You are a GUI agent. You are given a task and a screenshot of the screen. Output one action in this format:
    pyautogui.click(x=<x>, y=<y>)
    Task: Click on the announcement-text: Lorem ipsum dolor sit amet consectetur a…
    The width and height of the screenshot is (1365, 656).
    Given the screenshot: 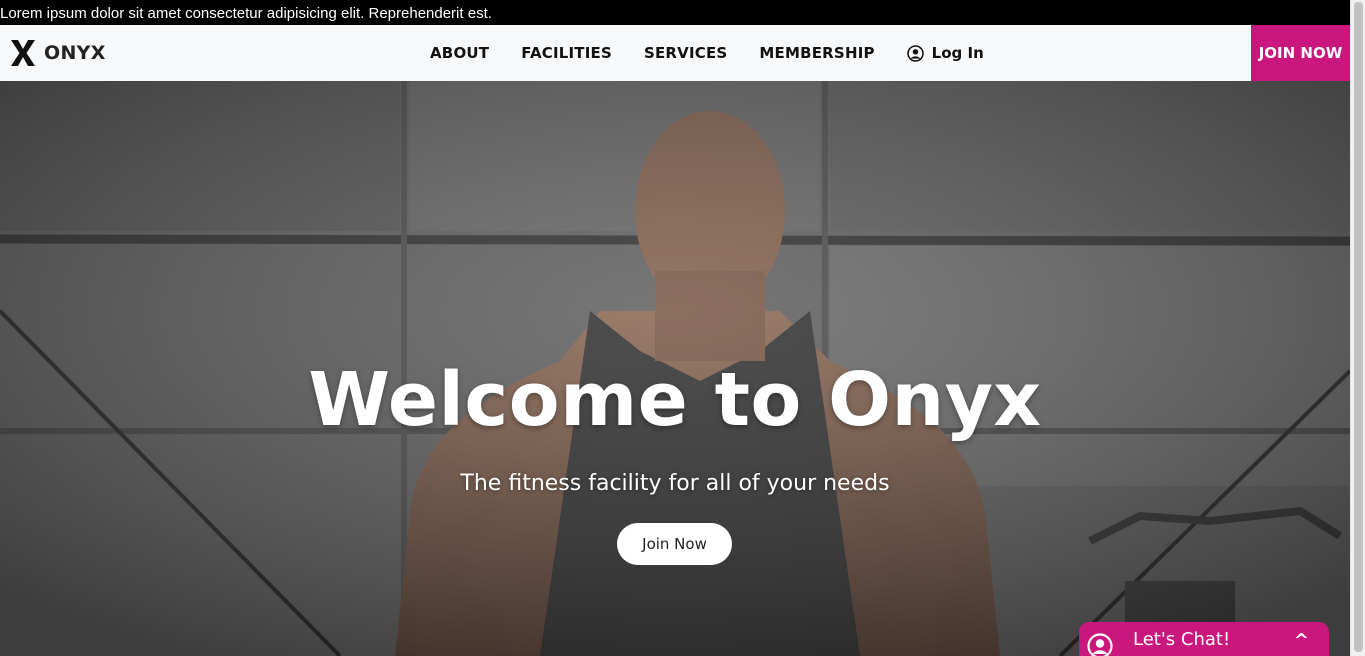 What is the action you would take?
    pyautogui.click(x=246, y=13)
    